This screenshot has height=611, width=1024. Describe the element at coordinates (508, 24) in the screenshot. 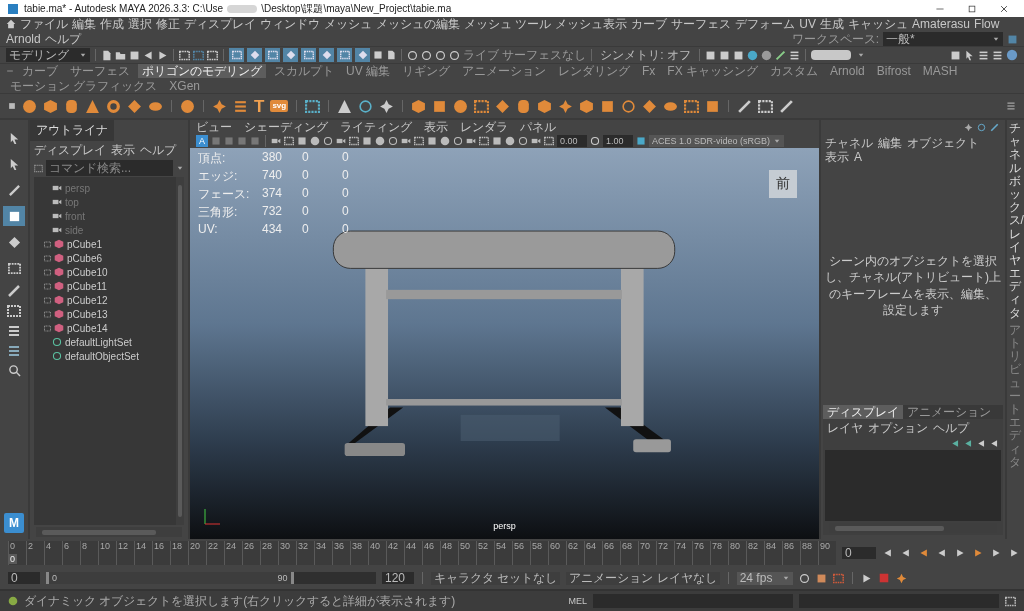

I see `menu-item: メッシュ ツール` at that location.